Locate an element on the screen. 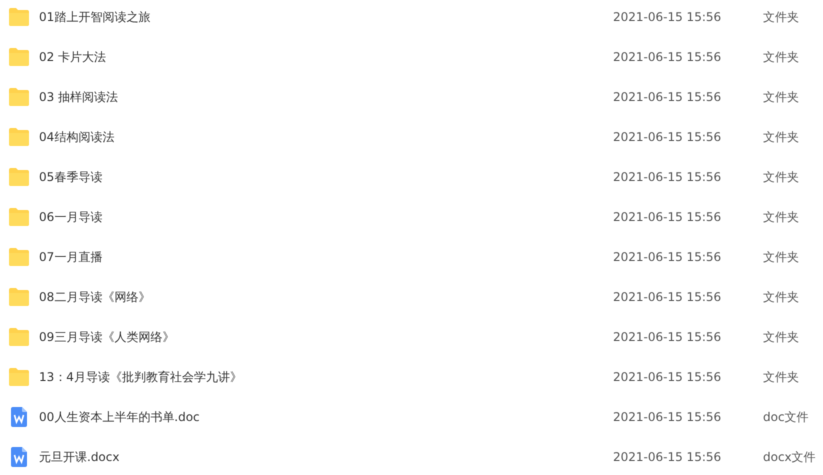  file-name: 06一月导读 is located at coordinates (326, 217).